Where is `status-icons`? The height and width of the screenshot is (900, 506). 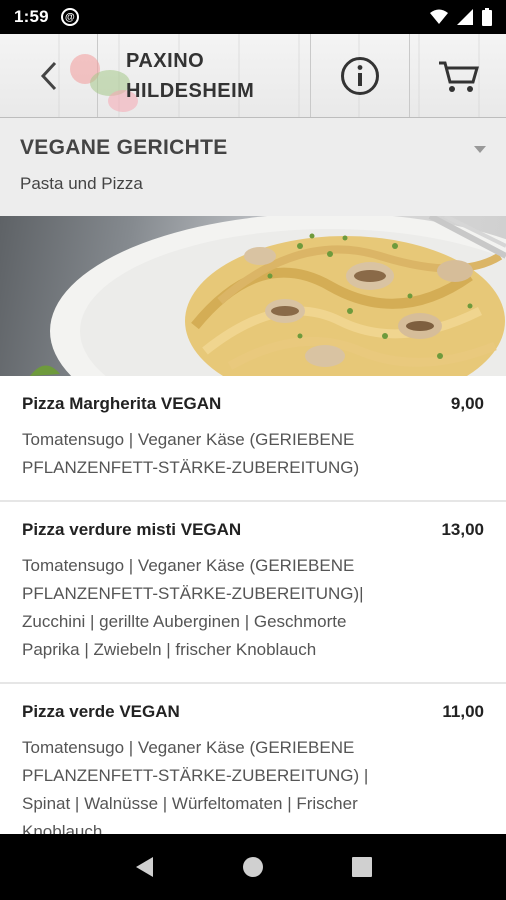
status-icons is located at coordinates (461, 17).